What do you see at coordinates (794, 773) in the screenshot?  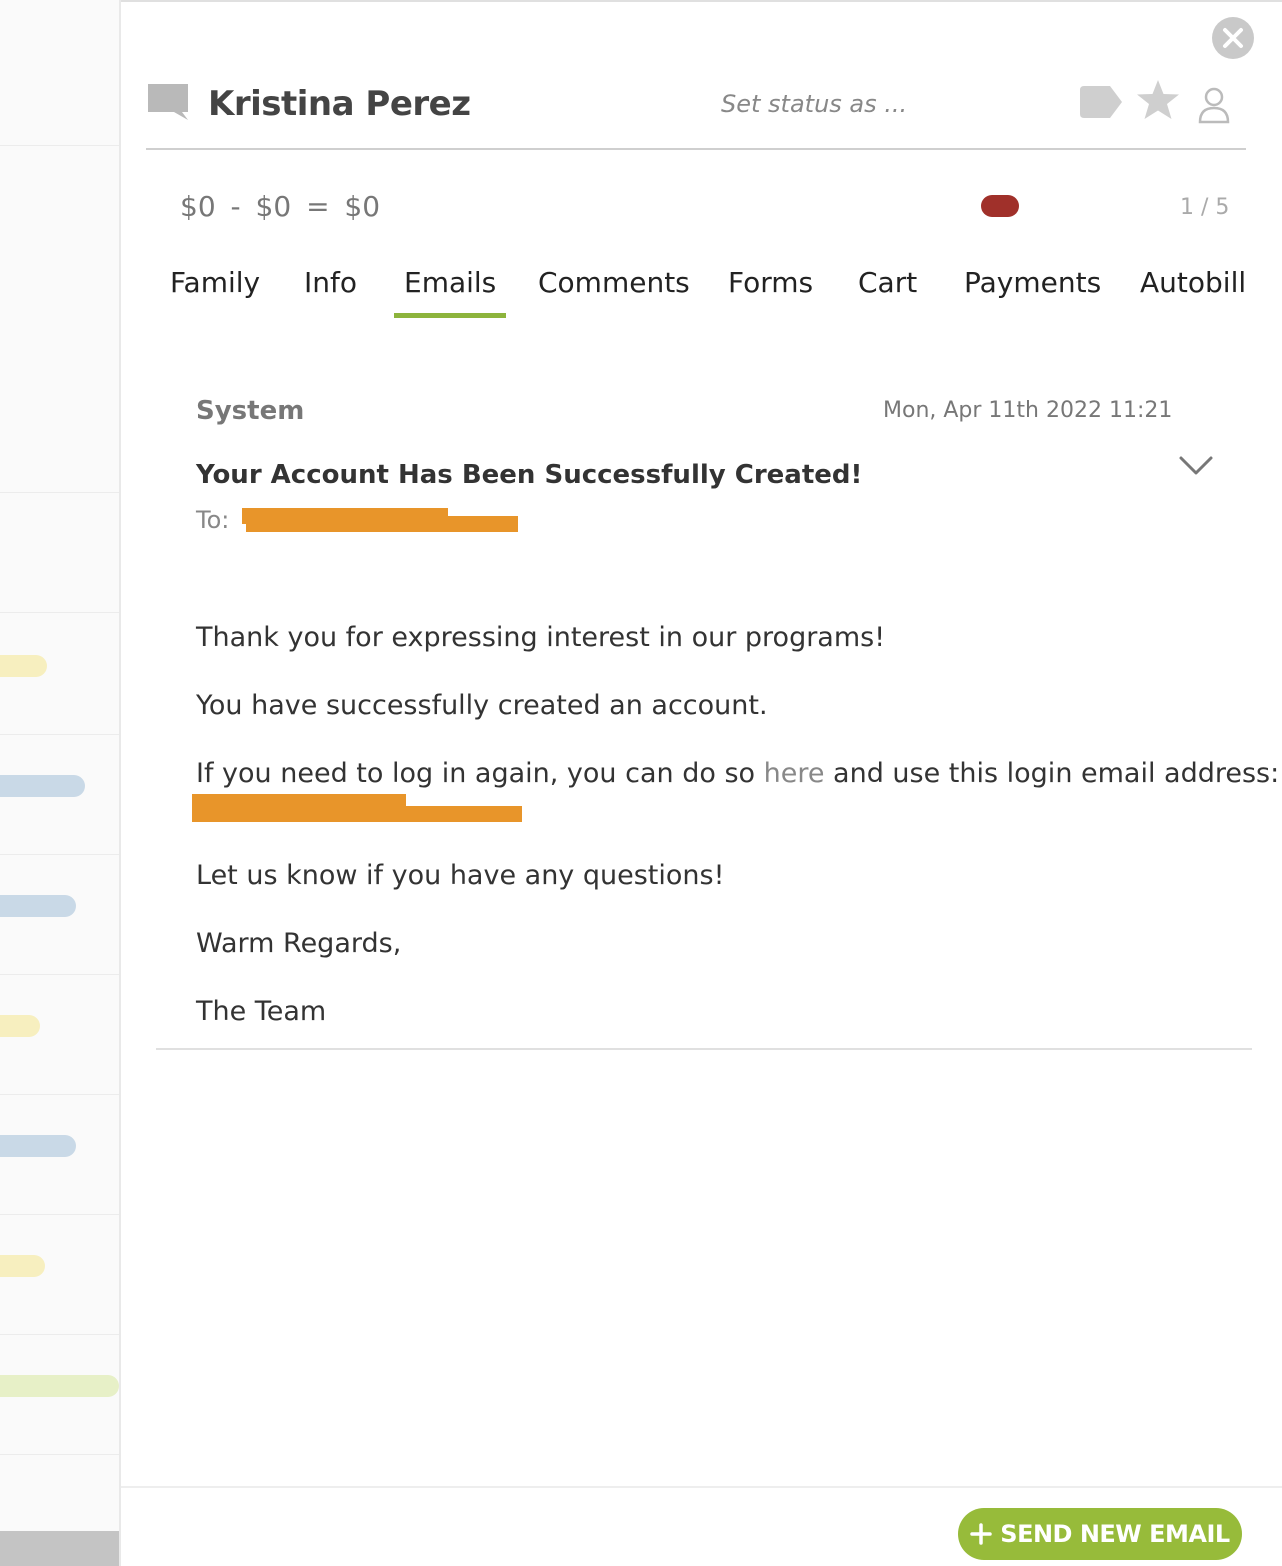 I see `login-link: here` at bounding box center [794, 773].